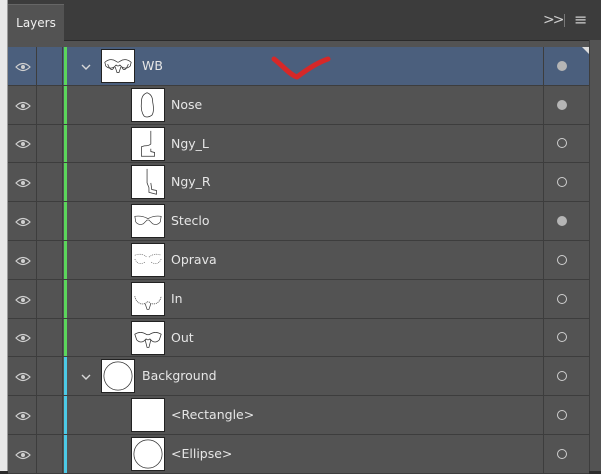  What do you see at coordinates (299, 105) in the screenshot?
I see `layer-row-1: Nose` at bounding box center [299, 105].